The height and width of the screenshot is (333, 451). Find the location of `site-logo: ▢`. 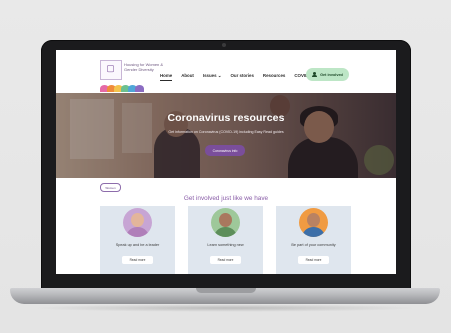

site-logo: ▢ is located at coordinates (111, 70).